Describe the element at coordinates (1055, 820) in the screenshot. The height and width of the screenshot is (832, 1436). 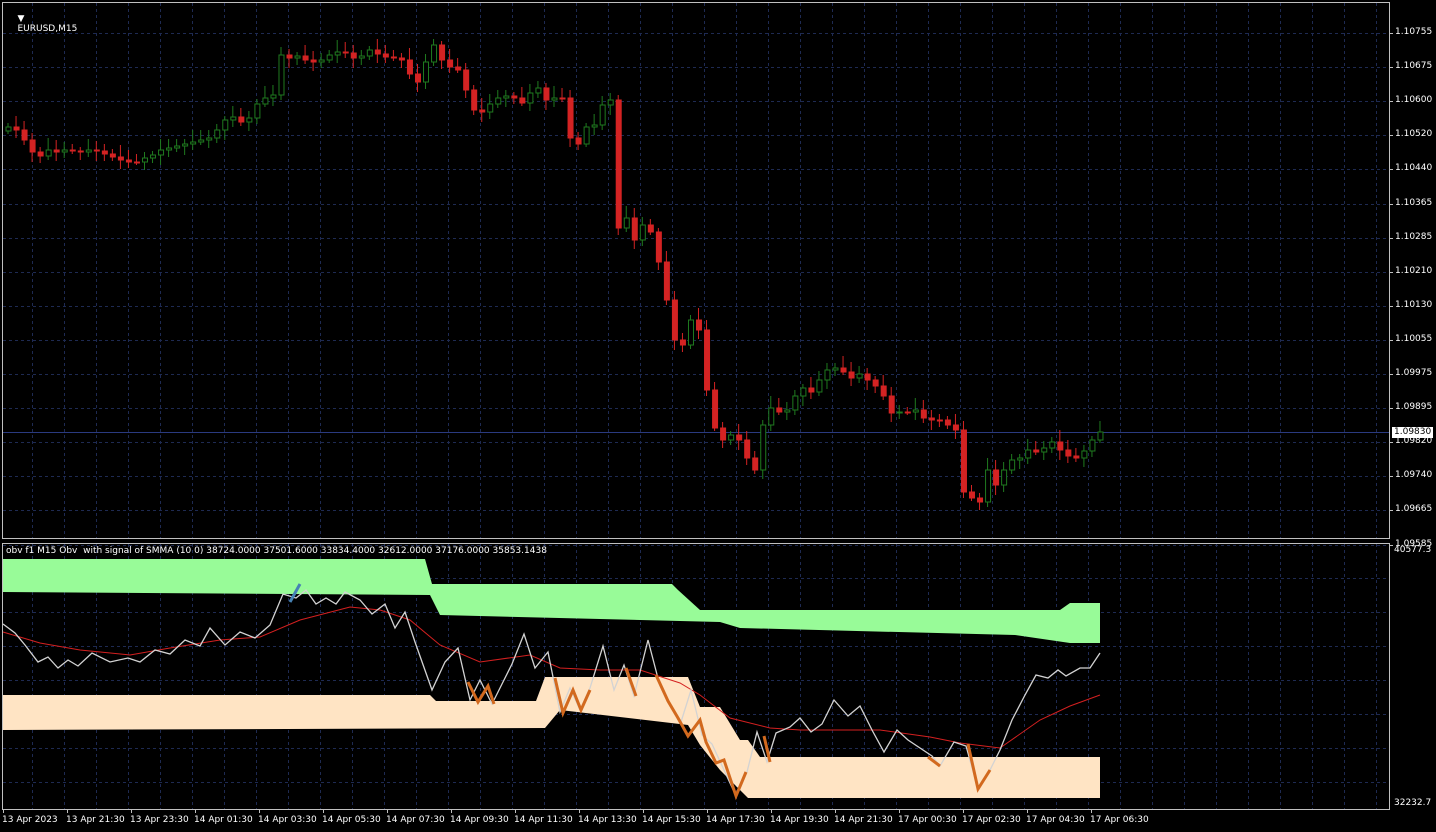
I see `time-axis-label: 17 Apr 04:30` at that location.